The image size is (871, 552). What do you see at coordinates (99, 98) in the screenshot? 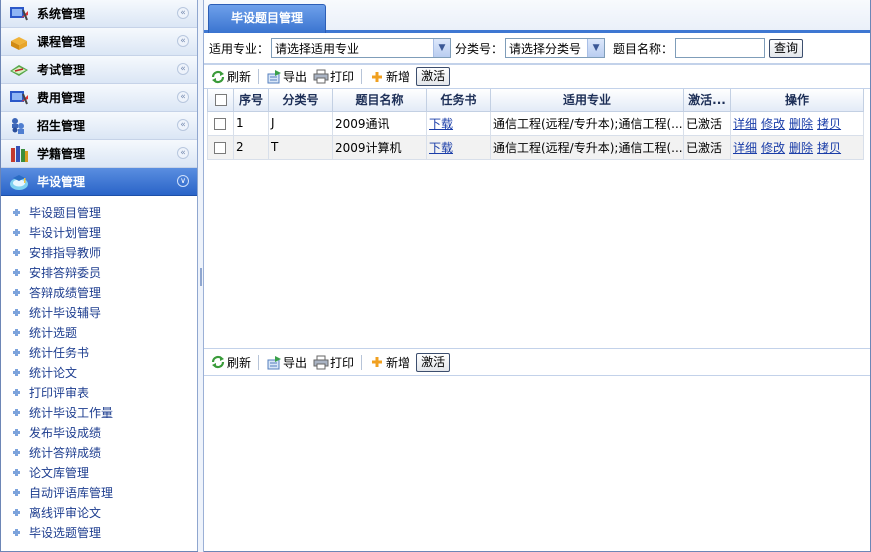
I see `nav-section-fee: 费用管理 «` at bounding box center [99, 98].